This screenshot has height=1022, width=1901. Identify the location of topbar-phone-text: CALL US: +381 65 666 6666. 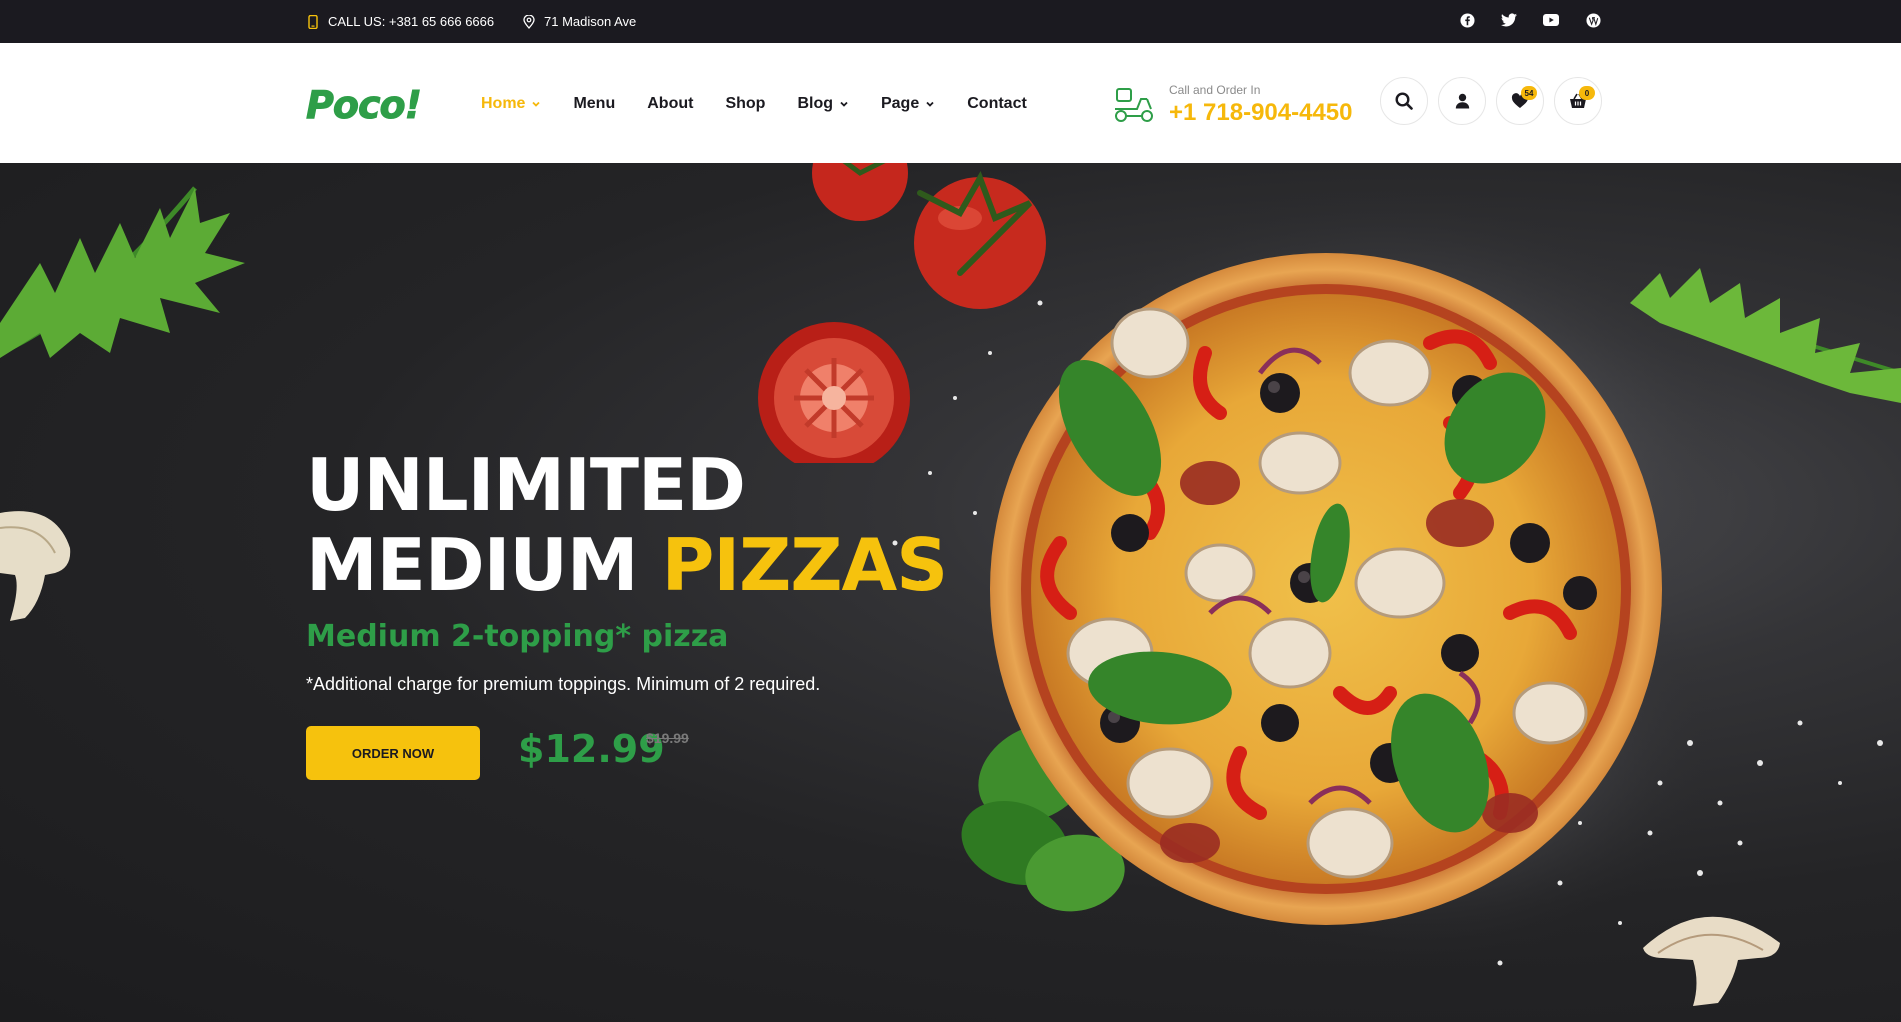
(411, 21).